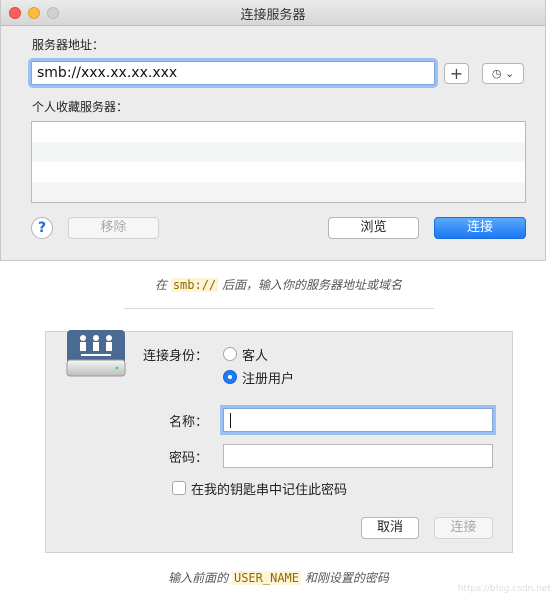 This screenshot has width=557, height=596. I want to click on watermark: https://blog.csdn.net, so click(504, 589).